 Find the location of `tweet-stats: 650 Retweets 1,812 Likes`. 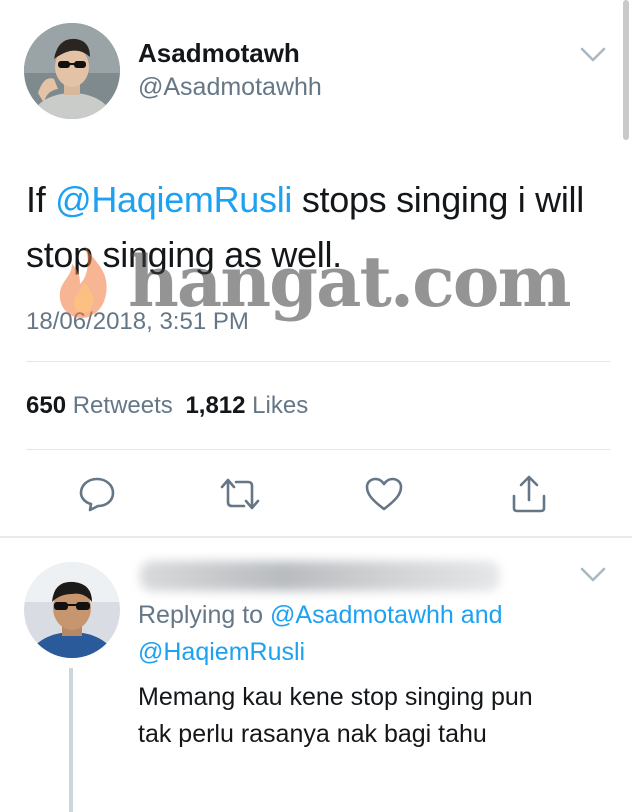

tweet-stats: 650 Retweets 1,812 Likes is located at coordinates (167, 406).